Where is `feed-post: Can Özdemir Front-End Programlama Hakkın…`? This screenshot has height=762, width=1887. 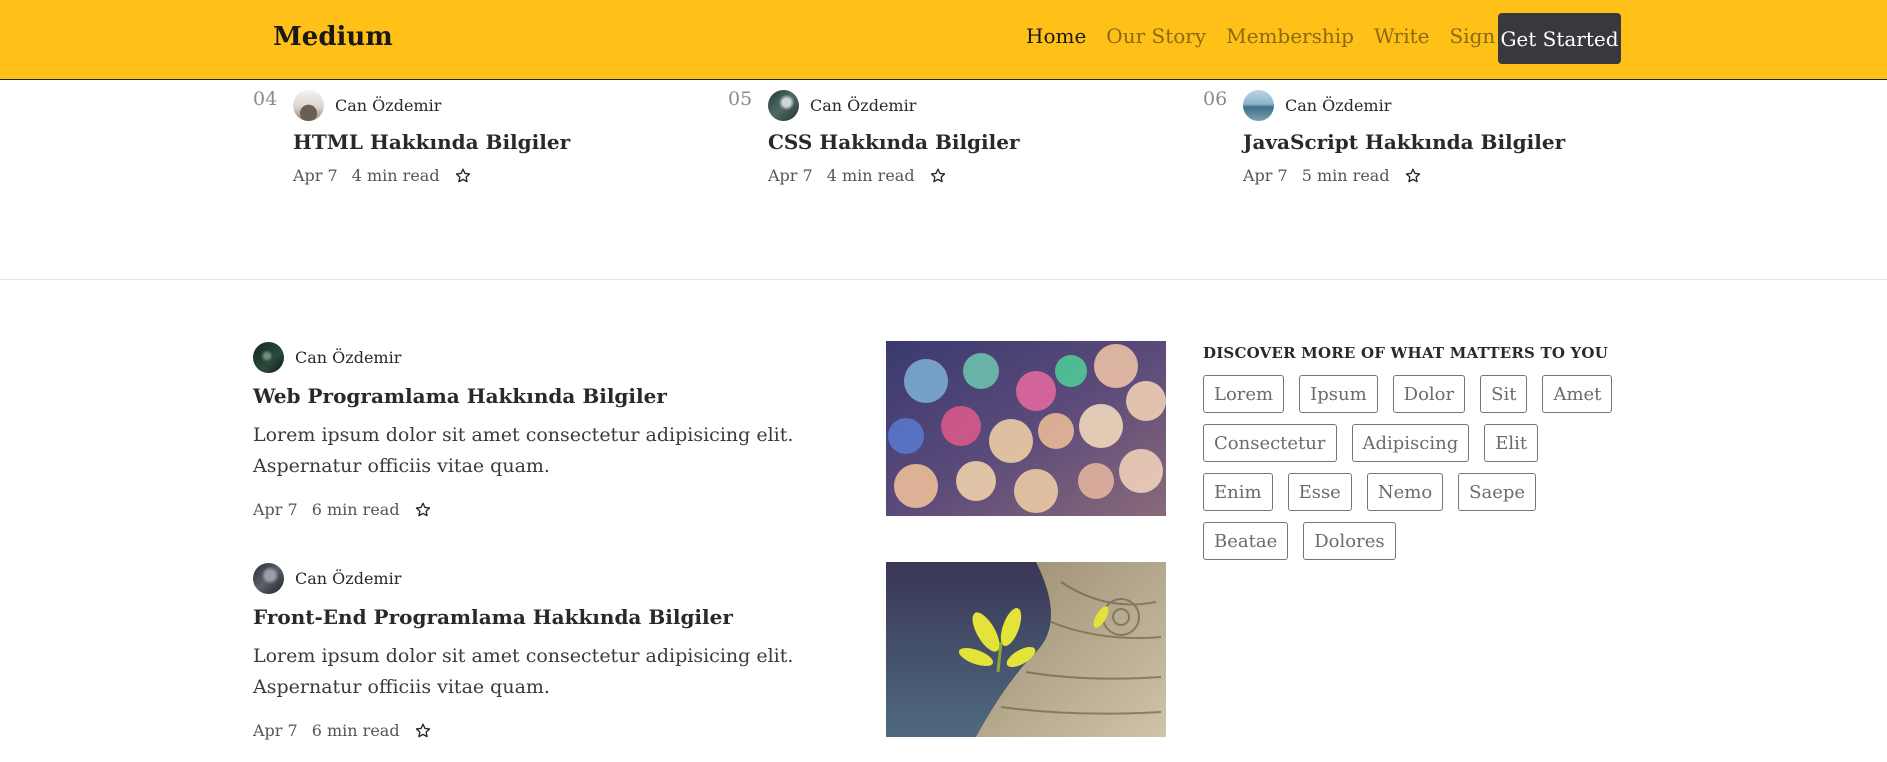
feed-post: Can Özdemir Front-End Programlama Hakkın… is located at coordinates (713, 662).